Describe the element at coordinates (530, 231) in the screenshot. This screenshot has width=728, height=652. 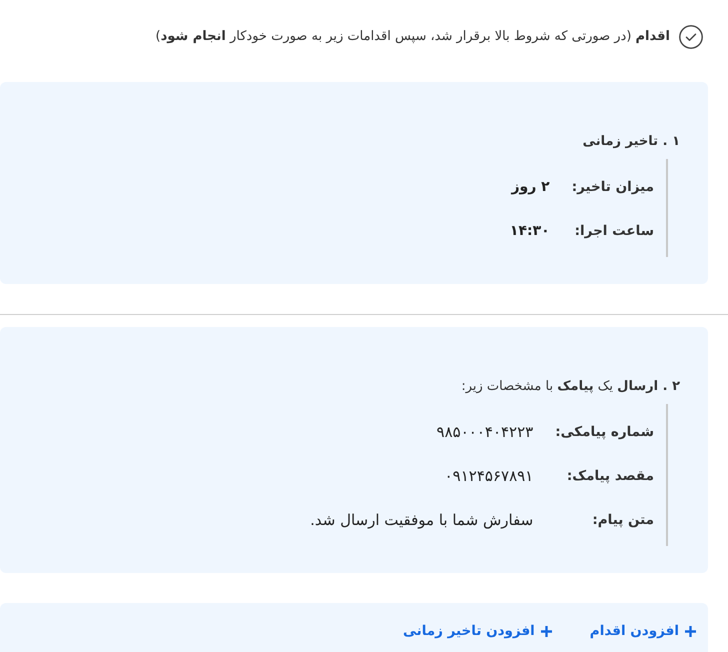
I see `field-value: ۱۴:۳۰` at that location.